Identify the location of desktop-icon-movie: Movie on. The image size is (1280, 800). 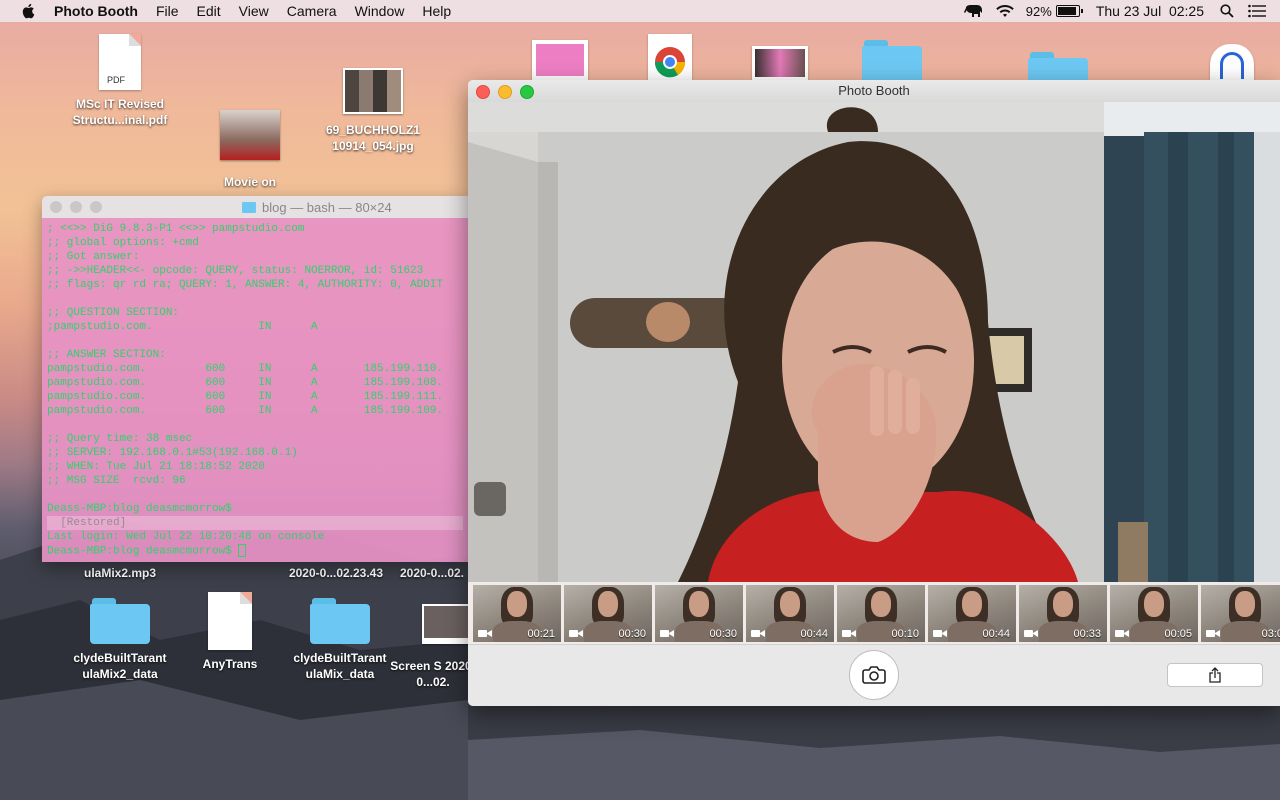
(250, 150).